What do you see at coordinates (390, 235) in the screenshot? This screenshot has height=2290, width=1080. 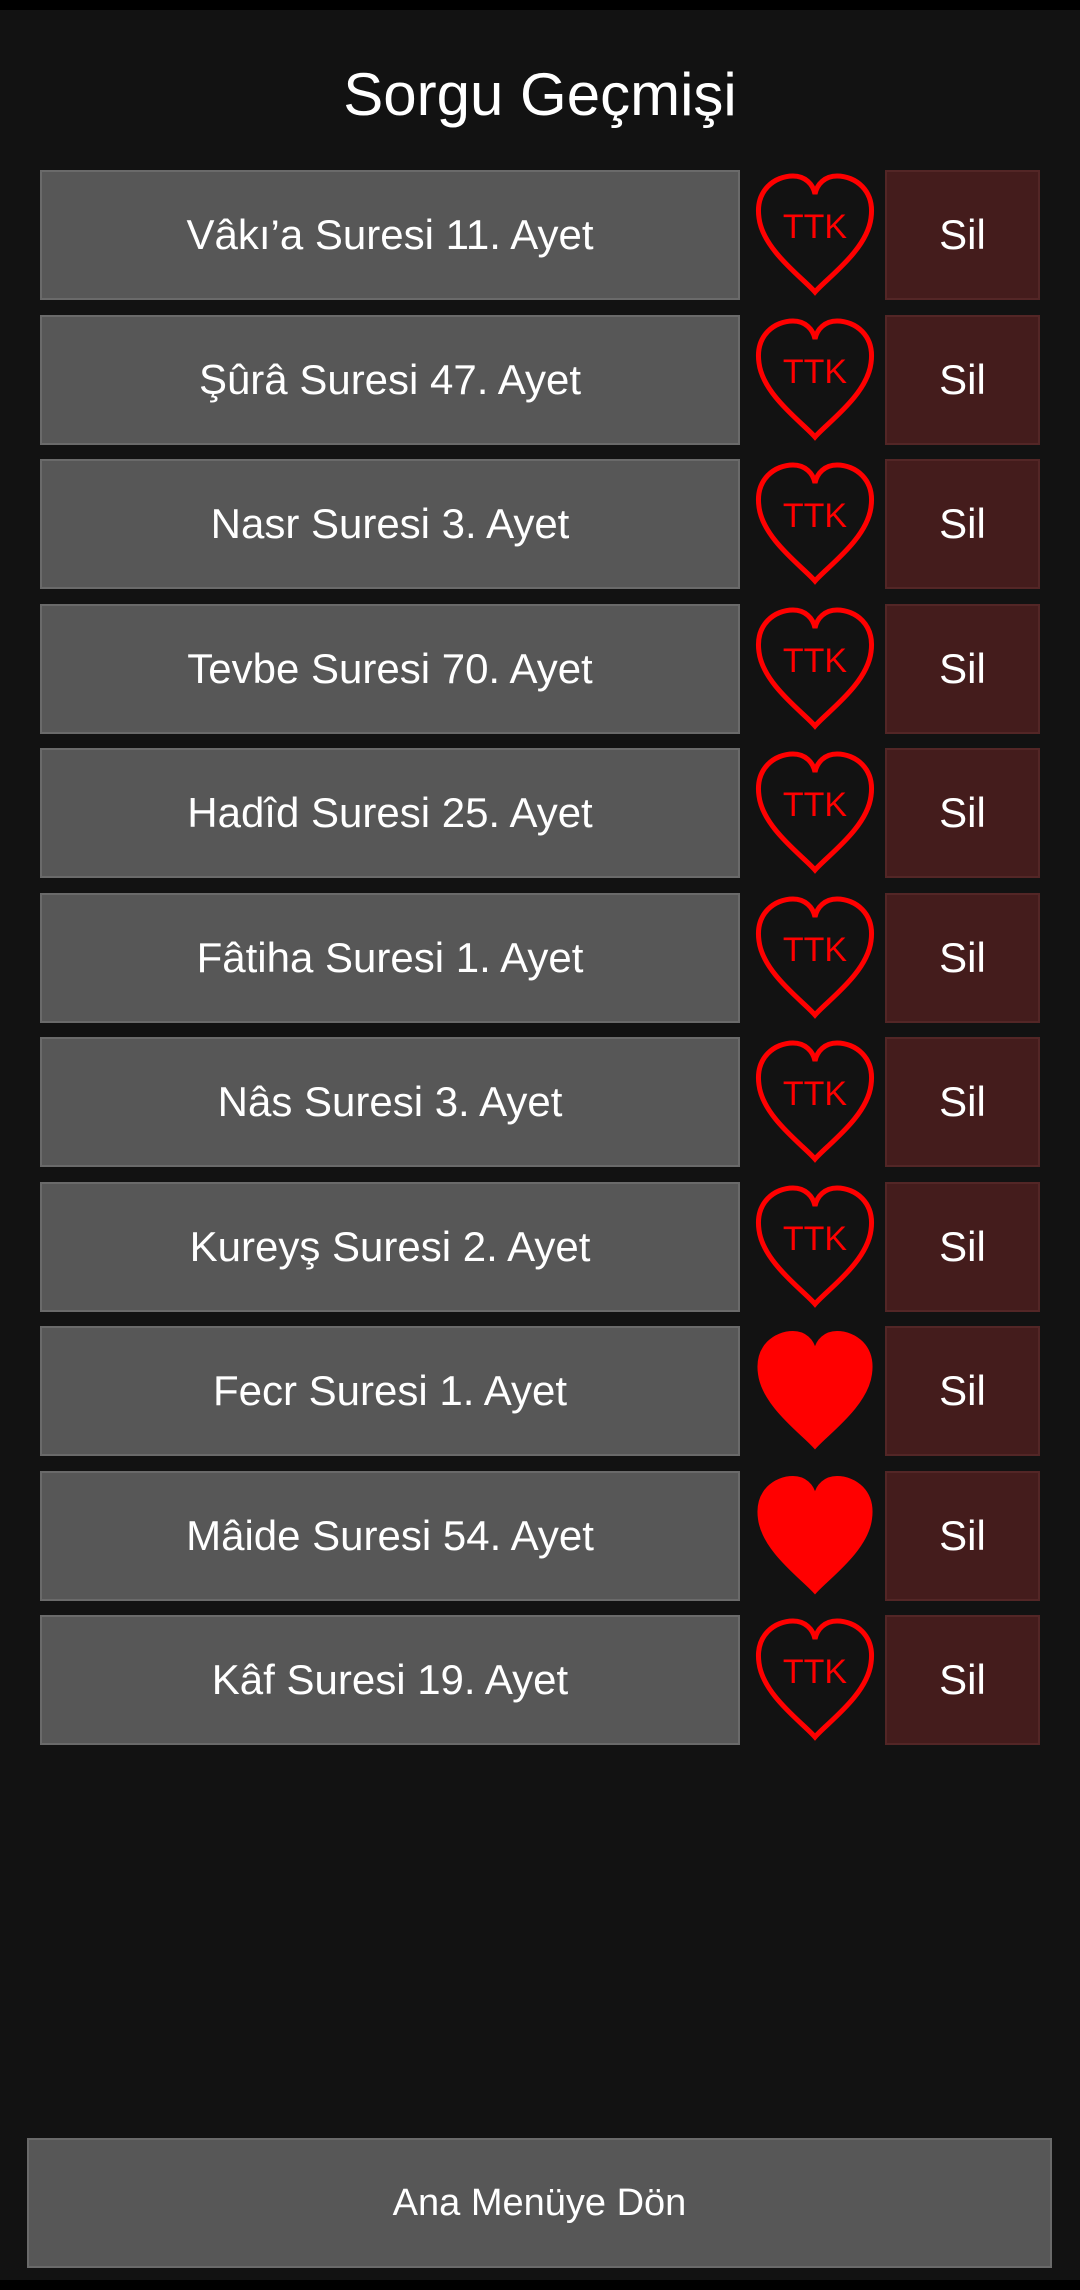 I see `query-button: Vâkı’a Suresi 11. Ayet` at bounding box center [390, 235].